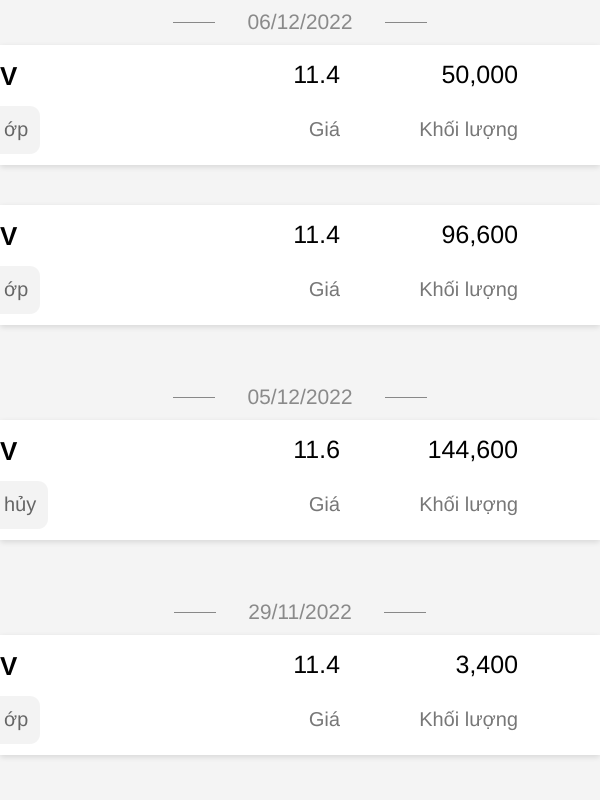 Image resolution: width=600 pixels, height=800 pixels. What do you see at coordinates (486, 666) in the screenshot?
I see `volume-value: 3,400` at bounding box center [486, 666].